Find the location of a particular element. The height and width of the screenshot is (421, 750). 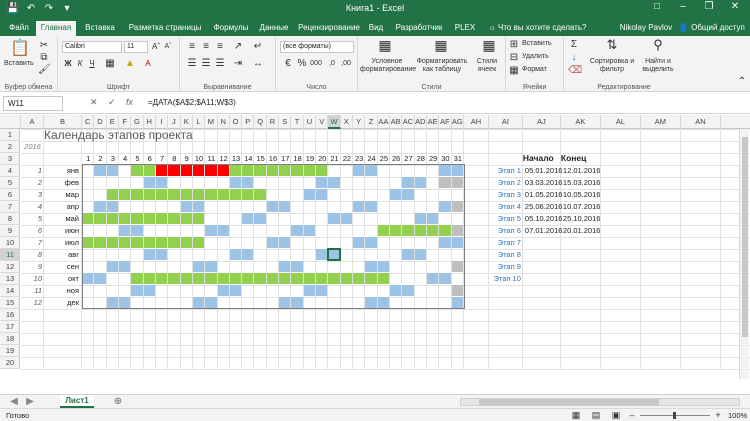

zoom-out-icon: – is located at coordinates (632, 415).